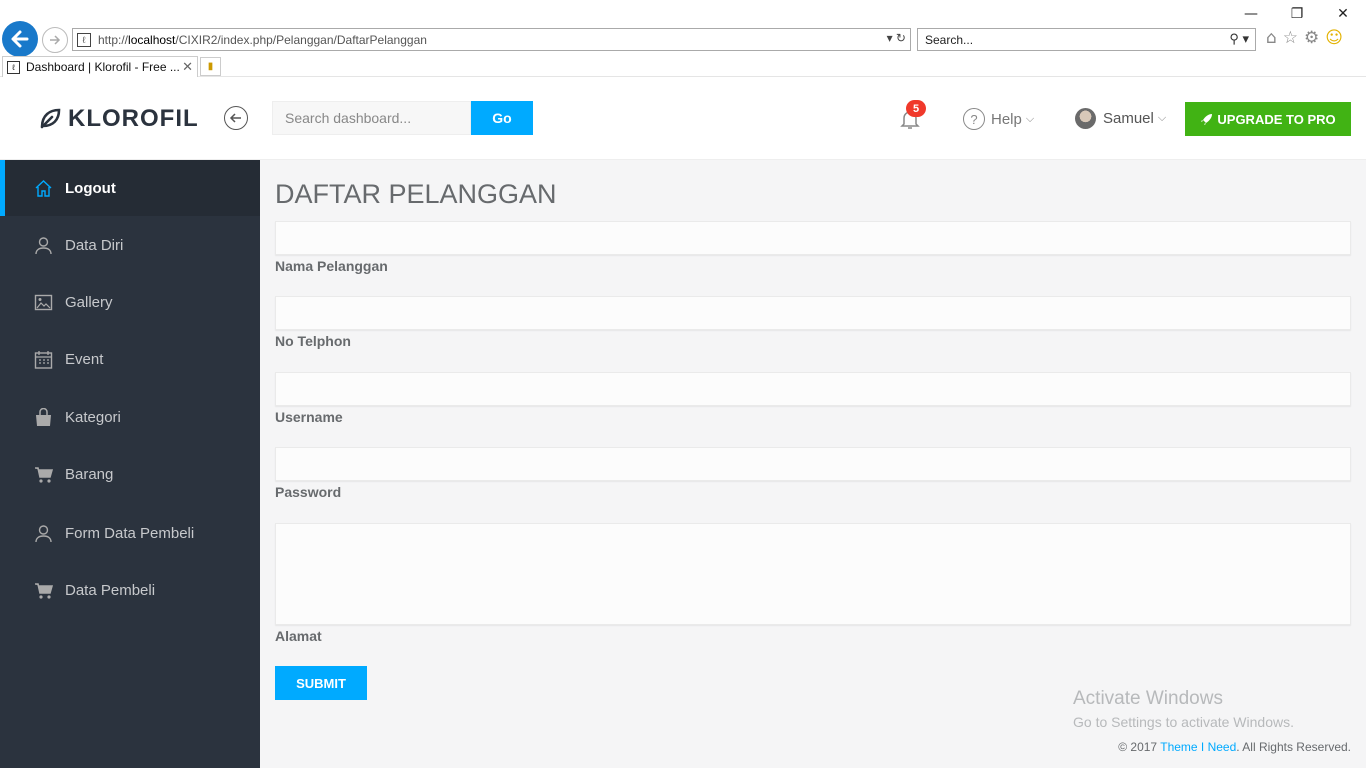 The height and width of the screenshot is (768, 1366). I want to click on activate-windows-title: Activate Windows, so click(1148, 698).